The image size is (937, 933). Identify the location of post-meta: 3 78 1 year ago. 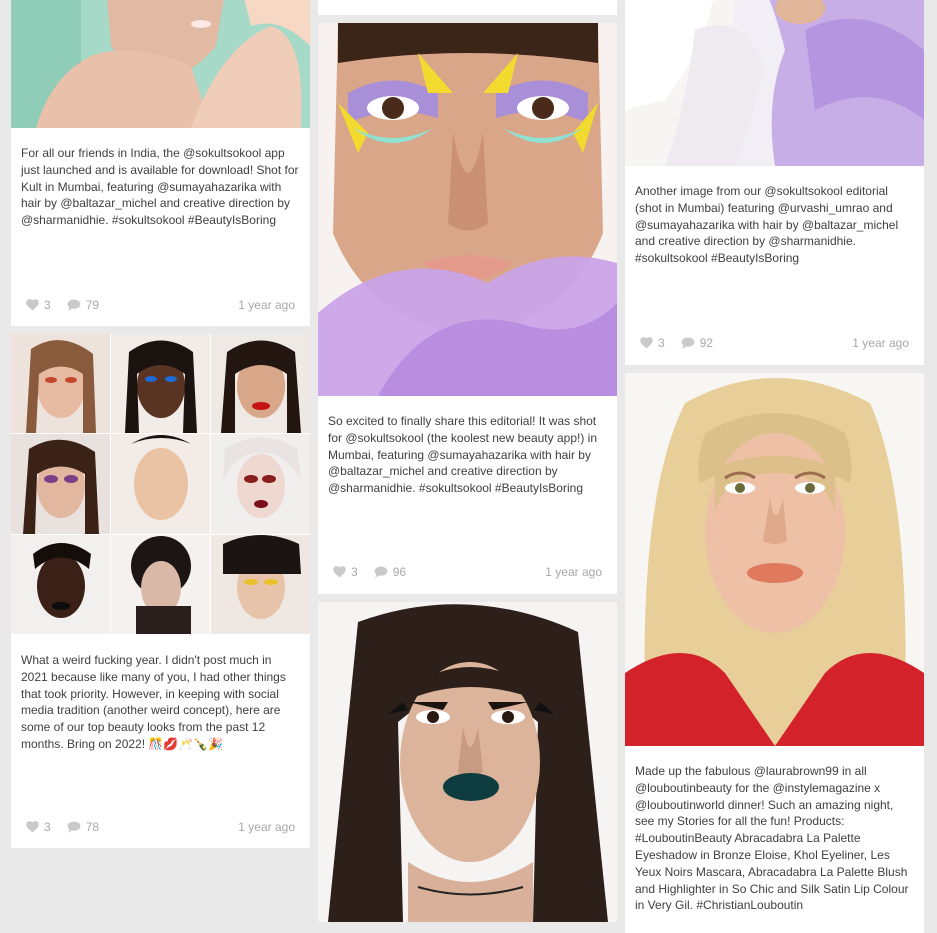
(160, 827).